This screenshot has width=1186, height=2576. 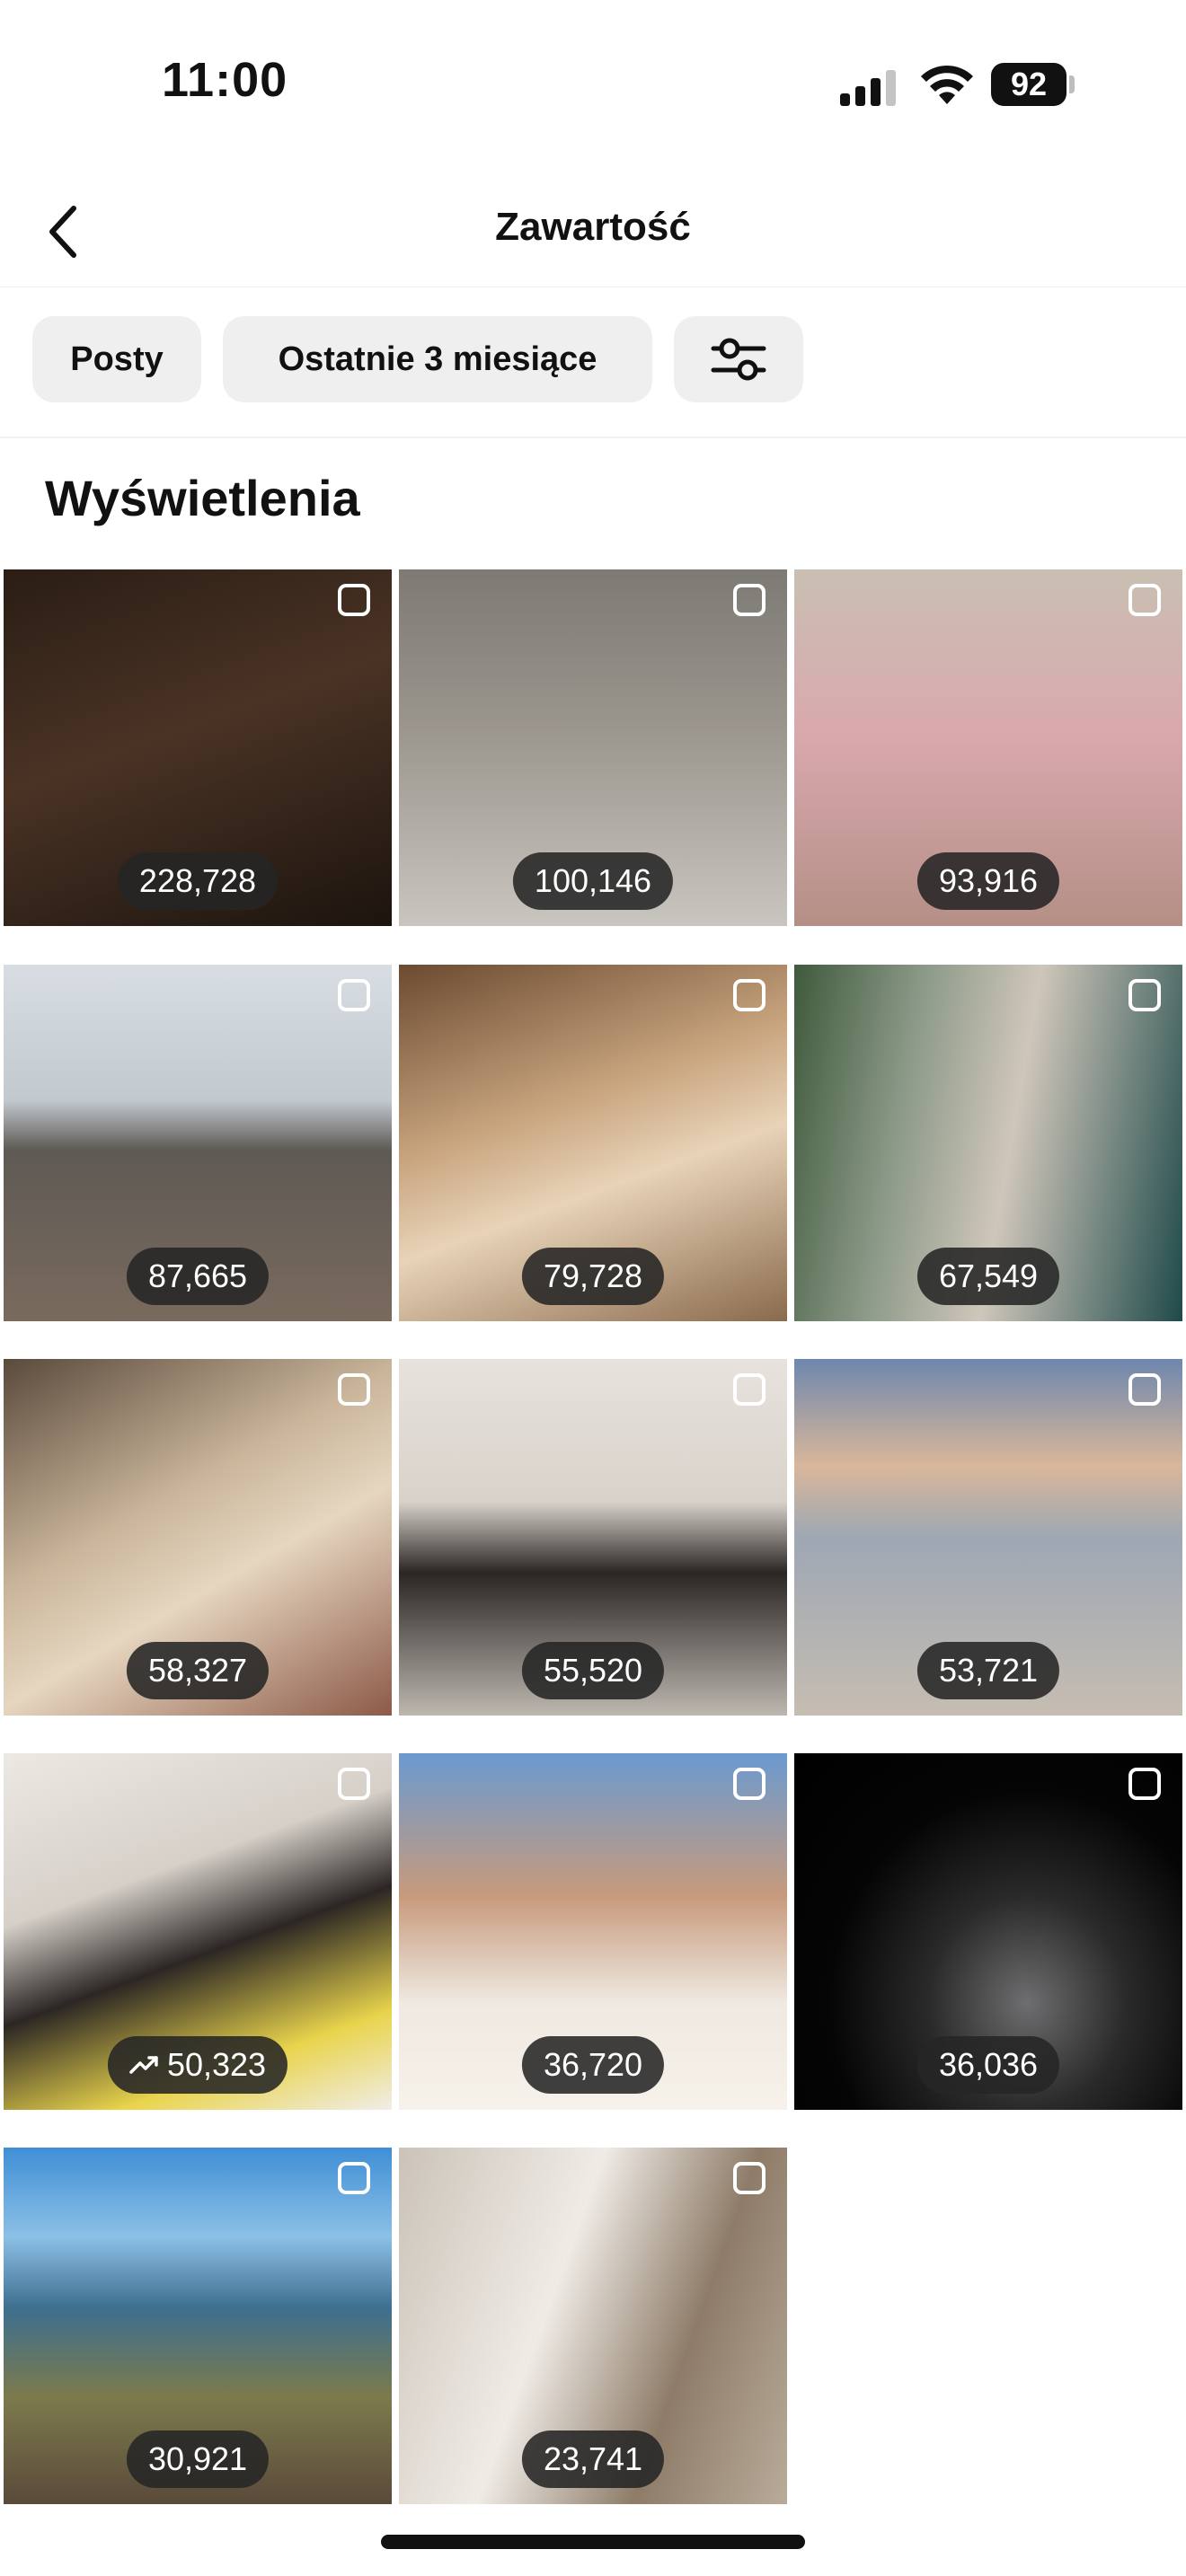 I want to click on battery-icon: 92, so click(x=1029, y=84).